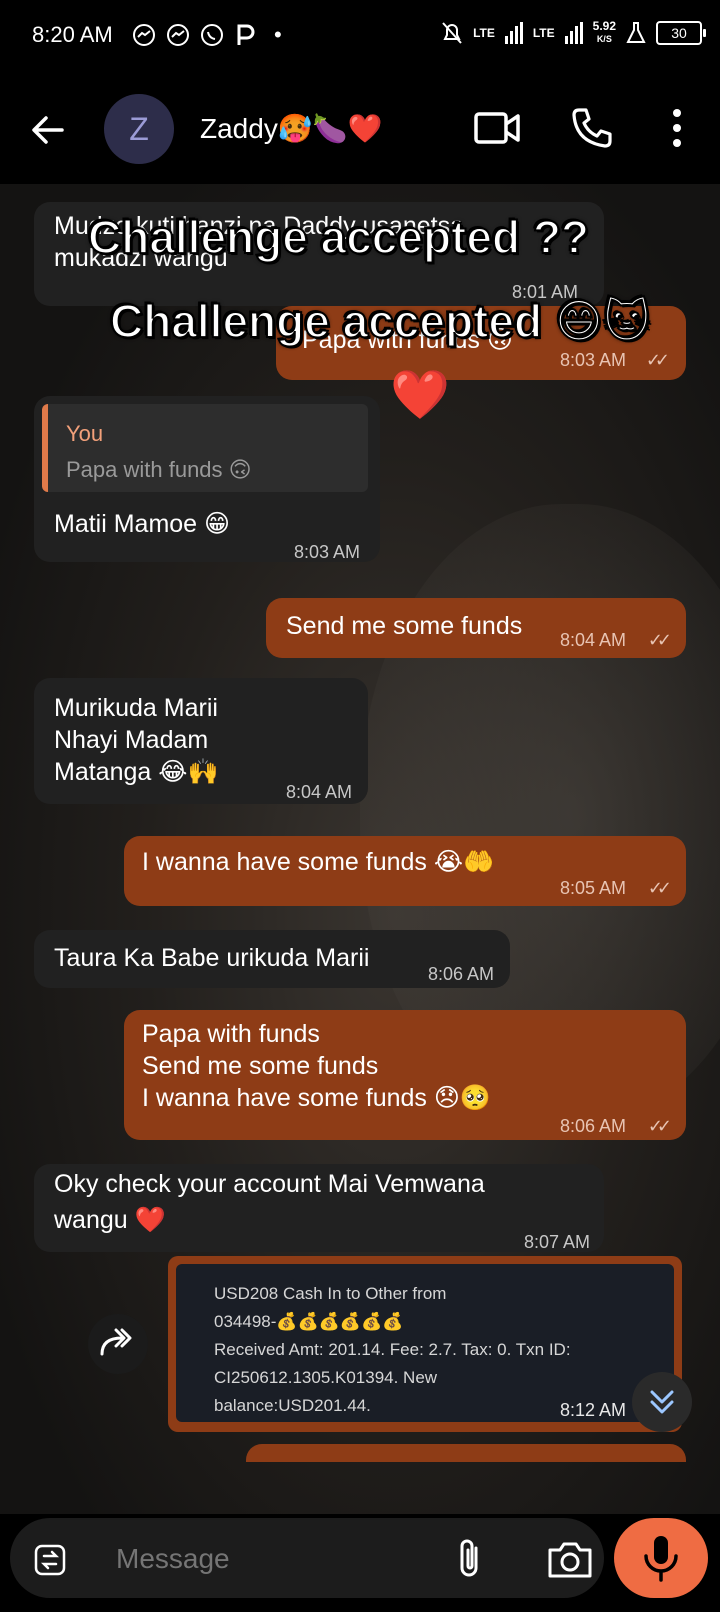  I want to click on p-app-icon, so click(246, 34).